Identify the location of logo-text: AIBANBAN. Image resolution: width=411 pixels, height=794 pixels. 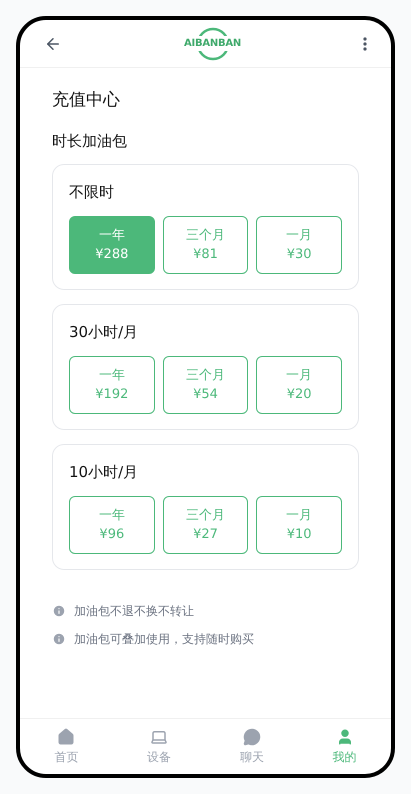
(212, 43).